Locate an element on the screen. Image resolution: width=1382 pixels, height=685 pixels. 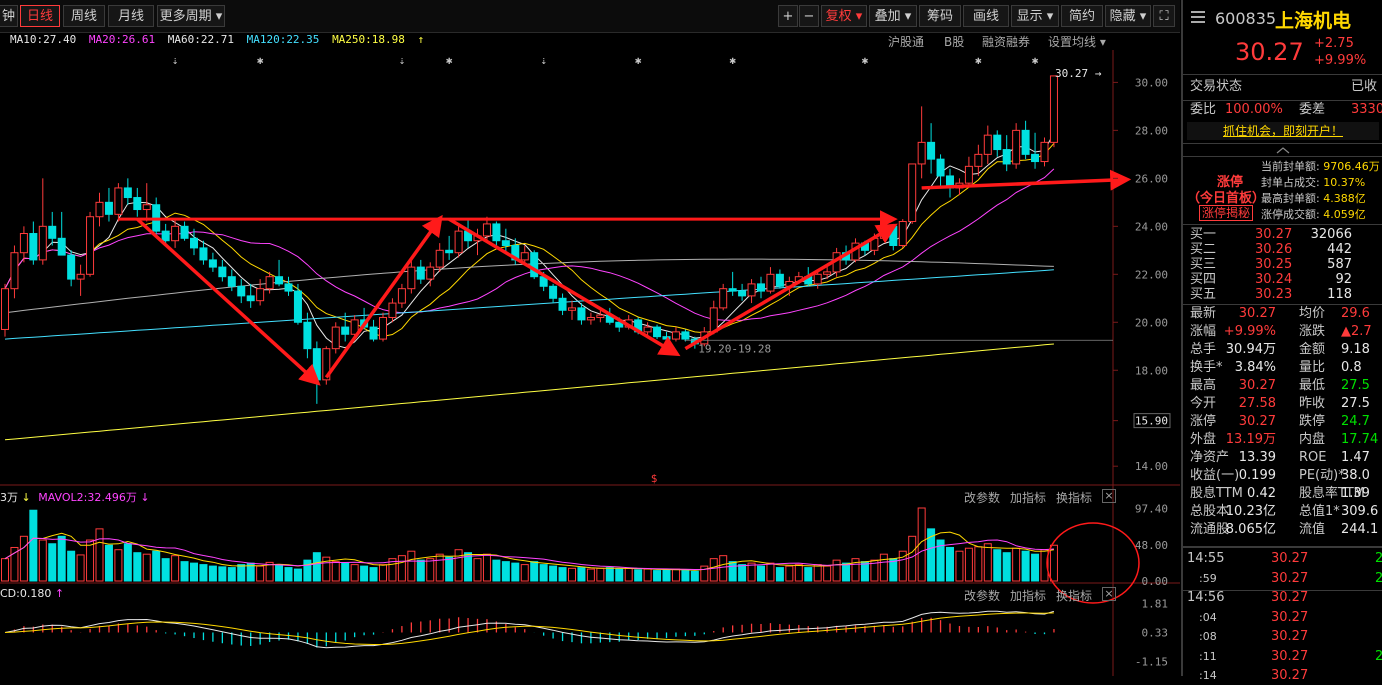
stat-label: 内盘 is located at coordinates (1312, 439).